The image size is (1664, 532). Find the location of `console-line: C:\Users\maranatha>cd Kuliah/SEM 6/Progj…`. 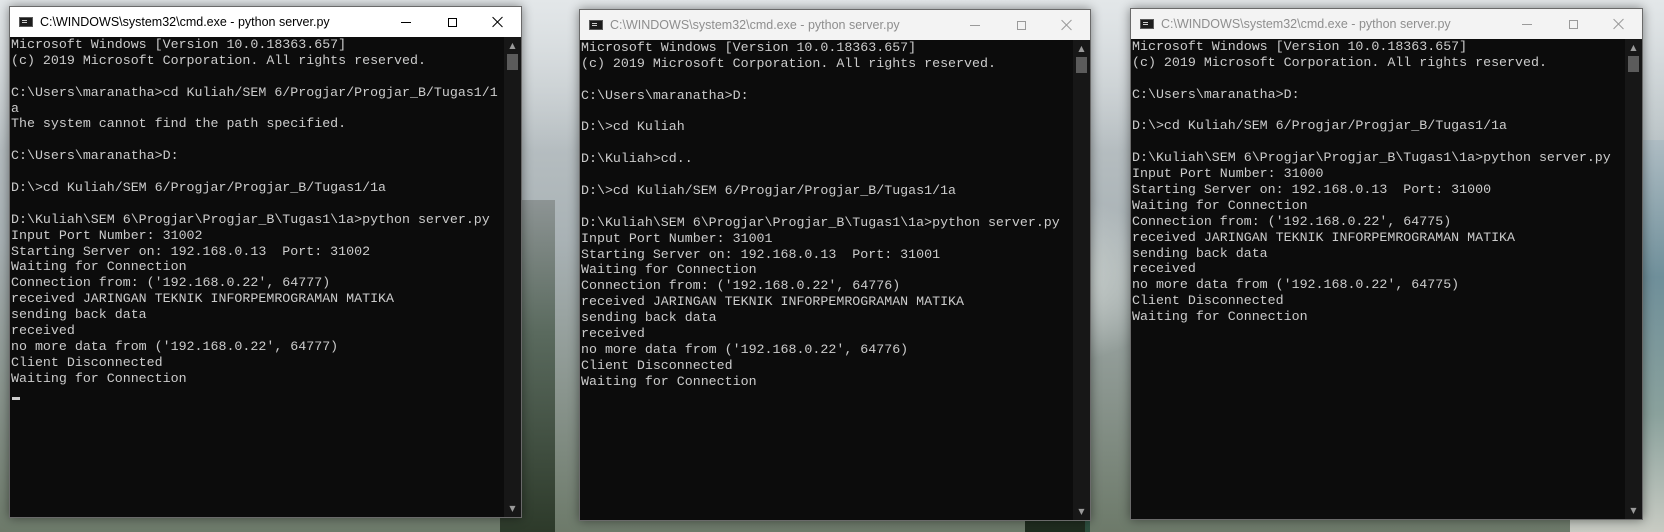

console-line: C:\Users\maranatha>cd Kuliah/SEM 6/Progj… is located at coordinates (254, 92).